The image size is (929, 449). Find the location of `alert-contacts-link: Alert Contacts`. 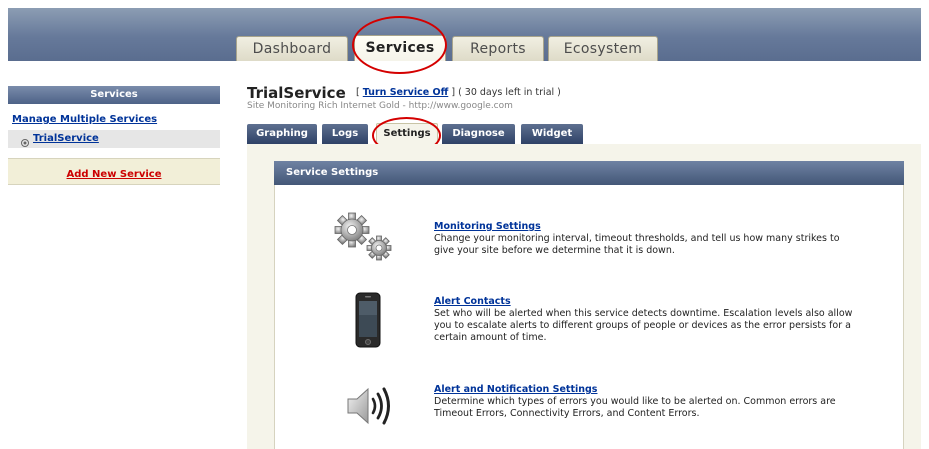

alert-contacts-link: Alert Contacts is located at coordinates (644, 302).